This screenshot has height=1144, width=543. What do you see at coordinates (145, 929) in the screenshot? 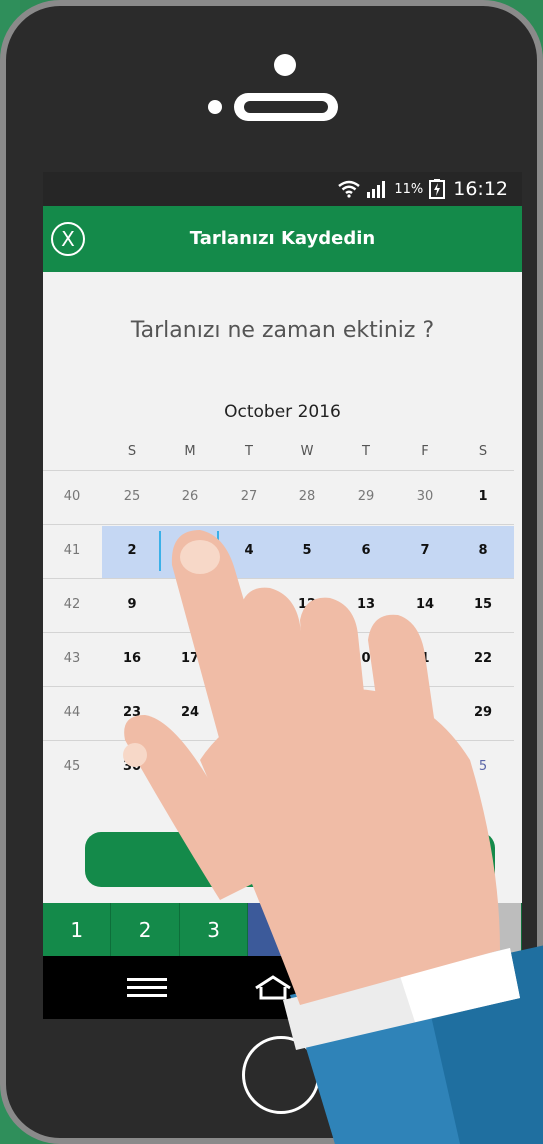
I see `step-tab: 2` at bounding box center [145, 929].